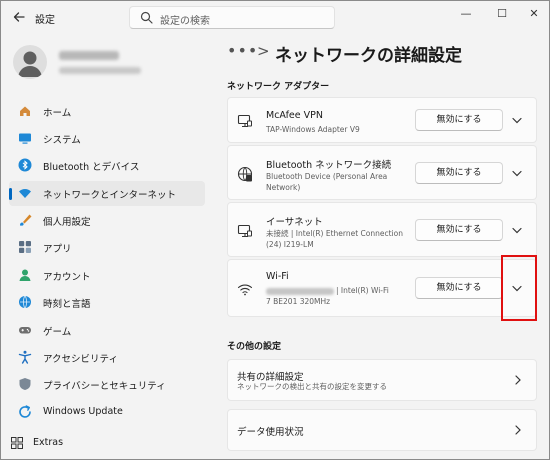 This screenshot has width=550, height=460. I want to click on adapter-name: McAfee VPN, so click(294, 115).